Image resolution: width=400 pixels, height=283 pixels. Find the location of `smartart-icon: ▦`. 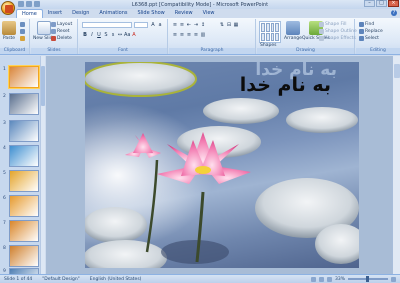

smartart-icon: ▦ is located at coordinates (236, 25).